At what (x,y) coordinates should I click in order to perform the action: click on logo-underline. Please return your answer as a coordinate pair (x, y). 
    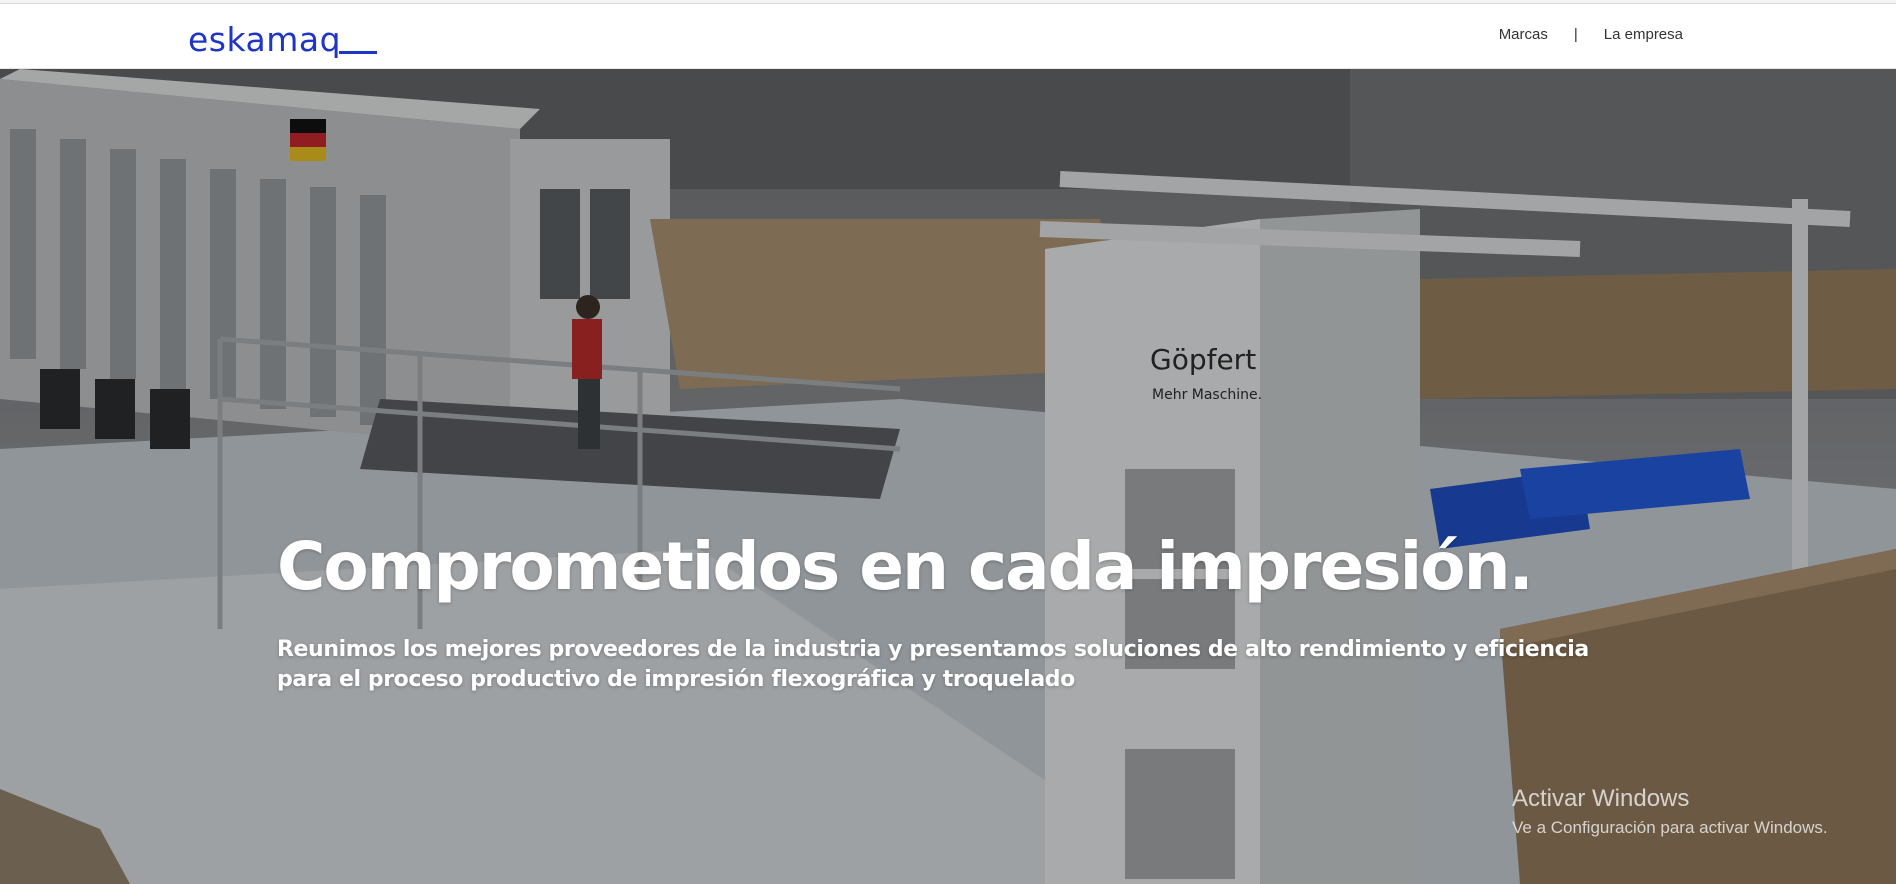
    Looking at the image, I should click on (358, 52).